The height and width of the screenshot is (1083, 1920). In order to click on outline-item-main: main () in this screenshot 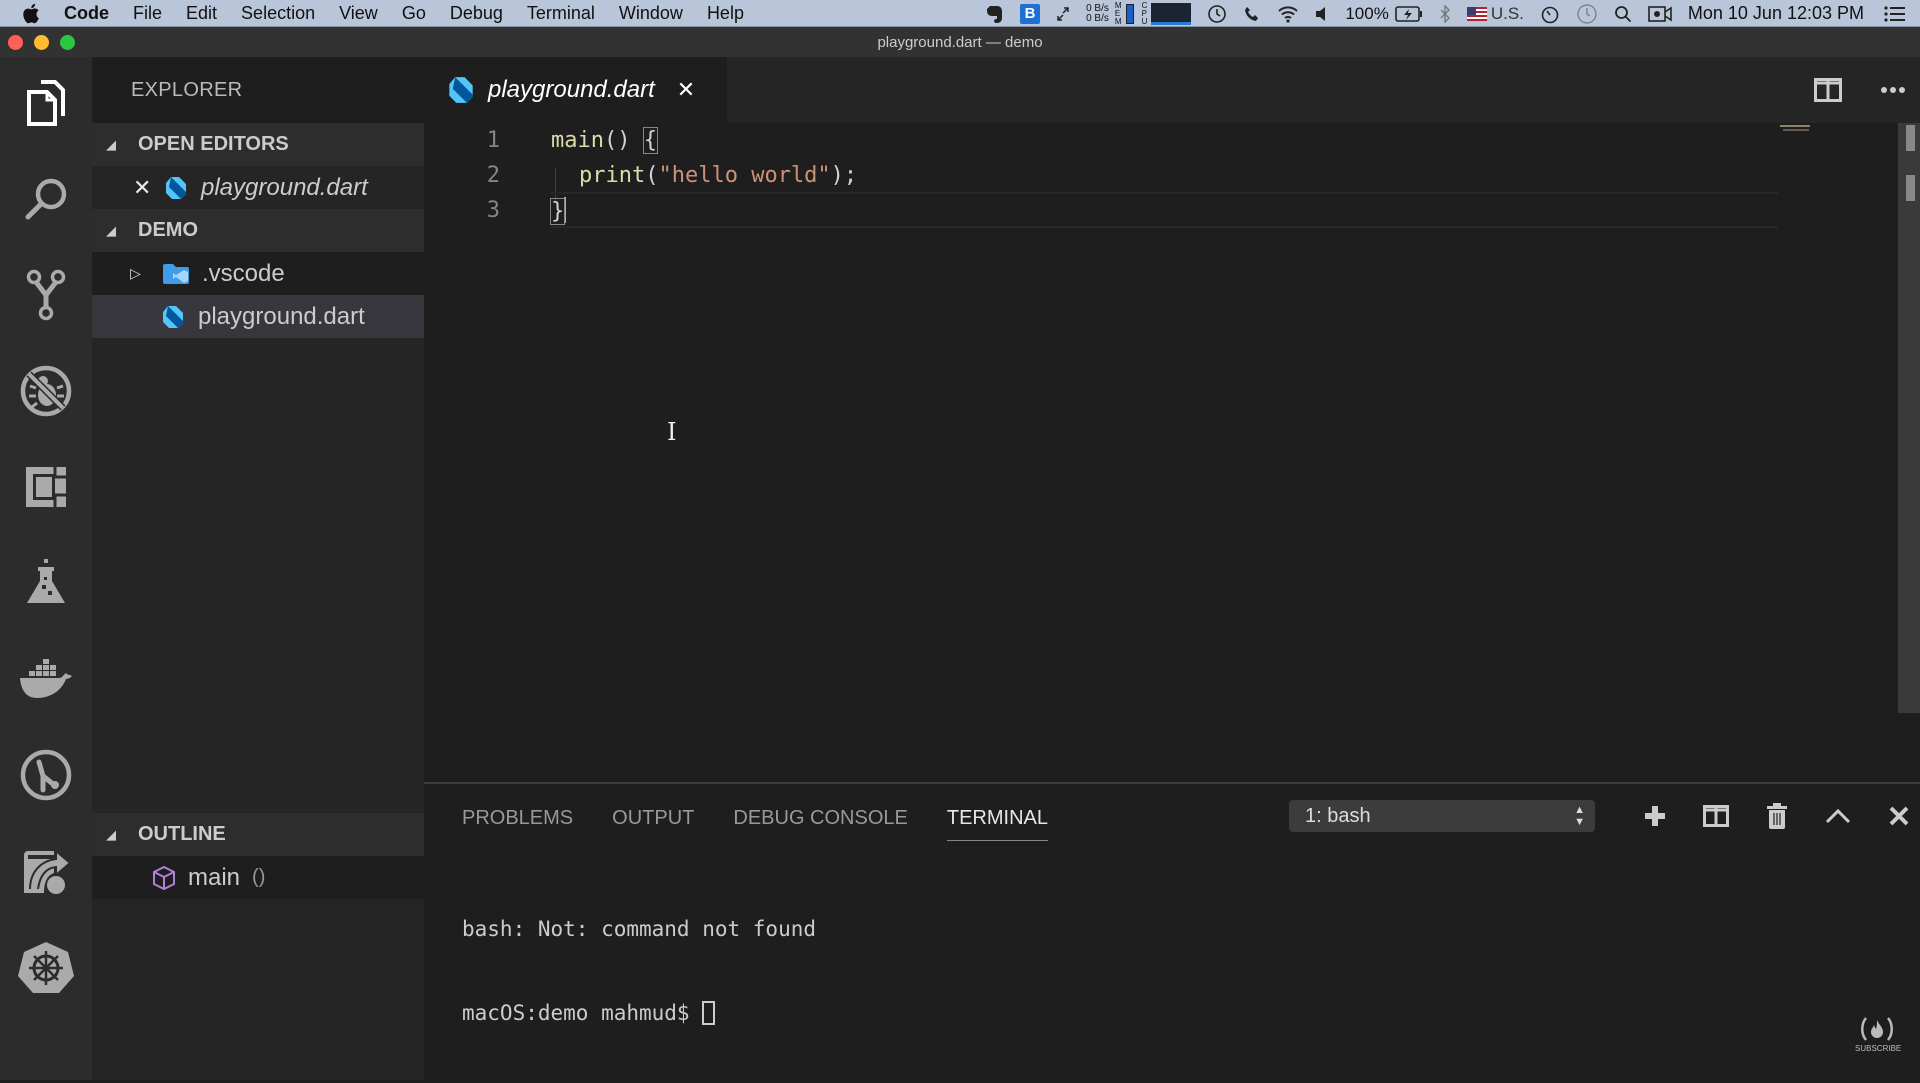, I will do `click(258, 877)`.